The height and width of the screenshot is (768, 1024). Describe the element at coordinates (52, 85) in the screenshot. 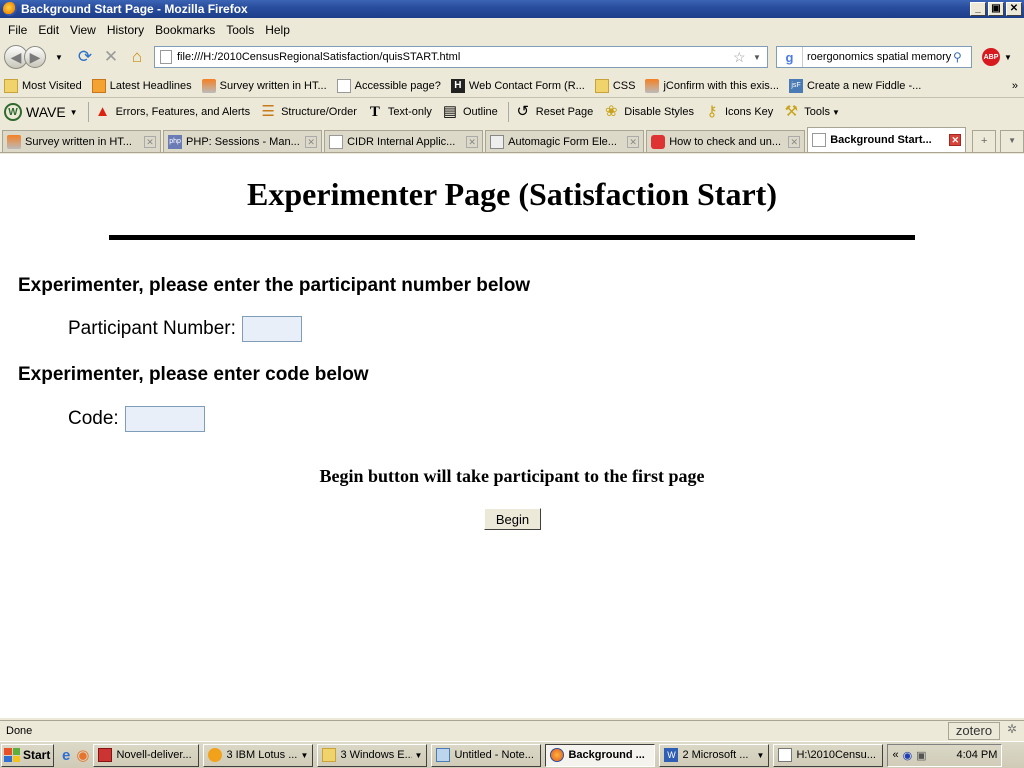

I see `bookmark-label: Most Visited` at that location.